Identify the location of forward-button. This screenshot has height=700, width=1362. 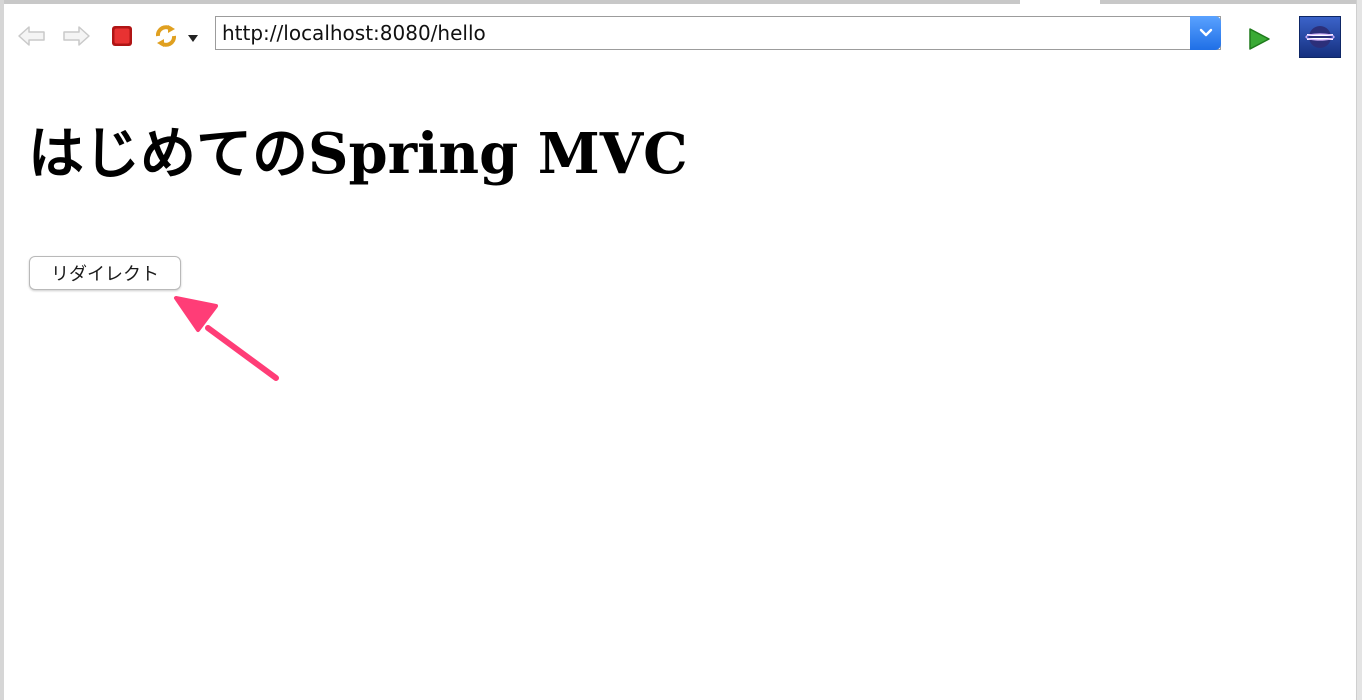
(76, 36).